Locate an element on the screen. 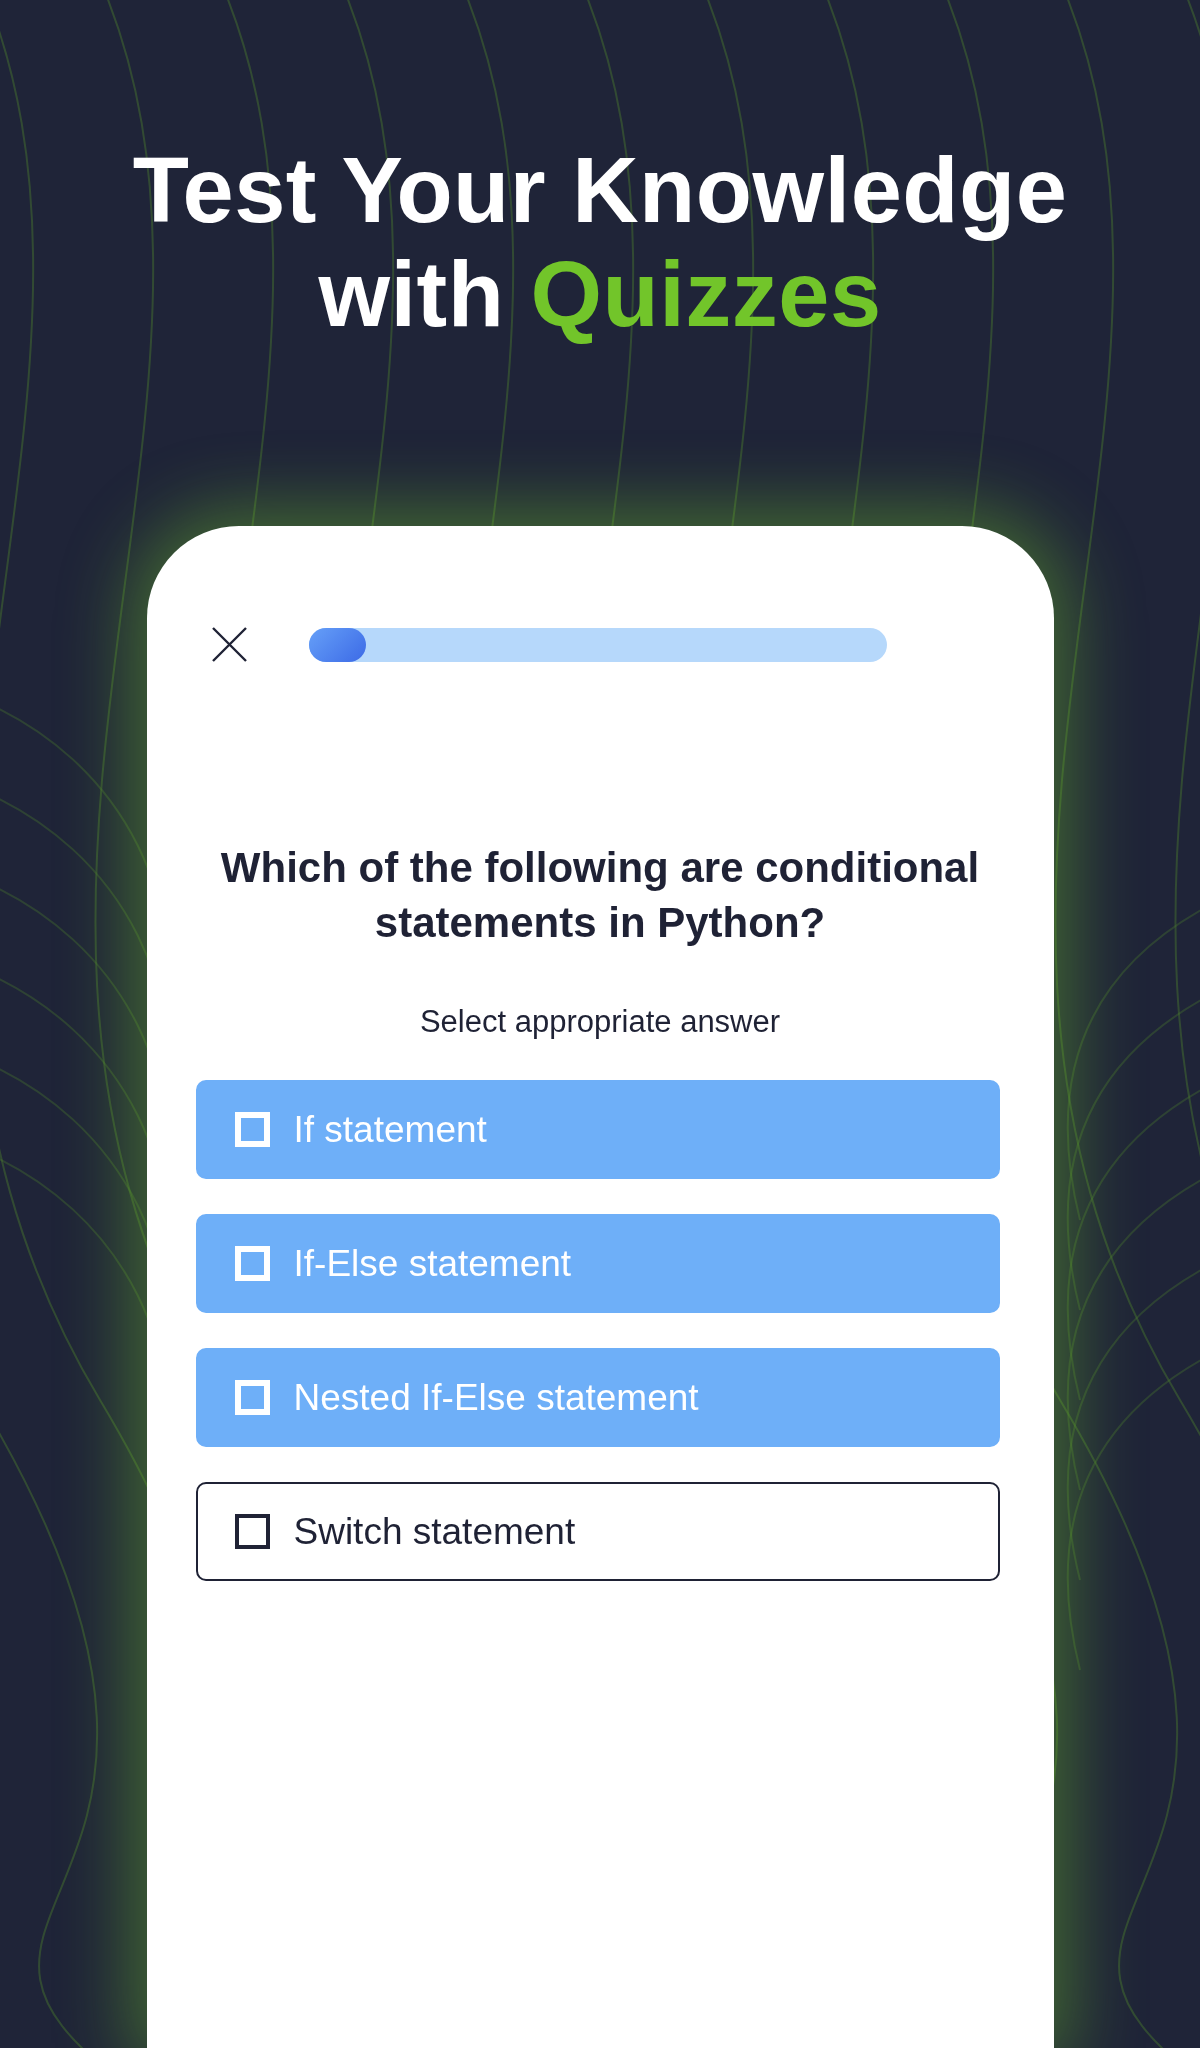 The image size is (1200, 2048). instruction-text: Select appropriate answer is located at coordinates (600, 1022).